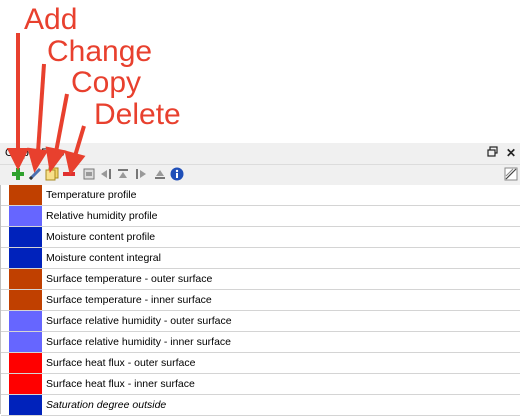 This screenshot has height=416, width=520. What do you see at coordinates (177, 174) in the screenshot?
I see `info-icon` at bounding box center [177, 174].